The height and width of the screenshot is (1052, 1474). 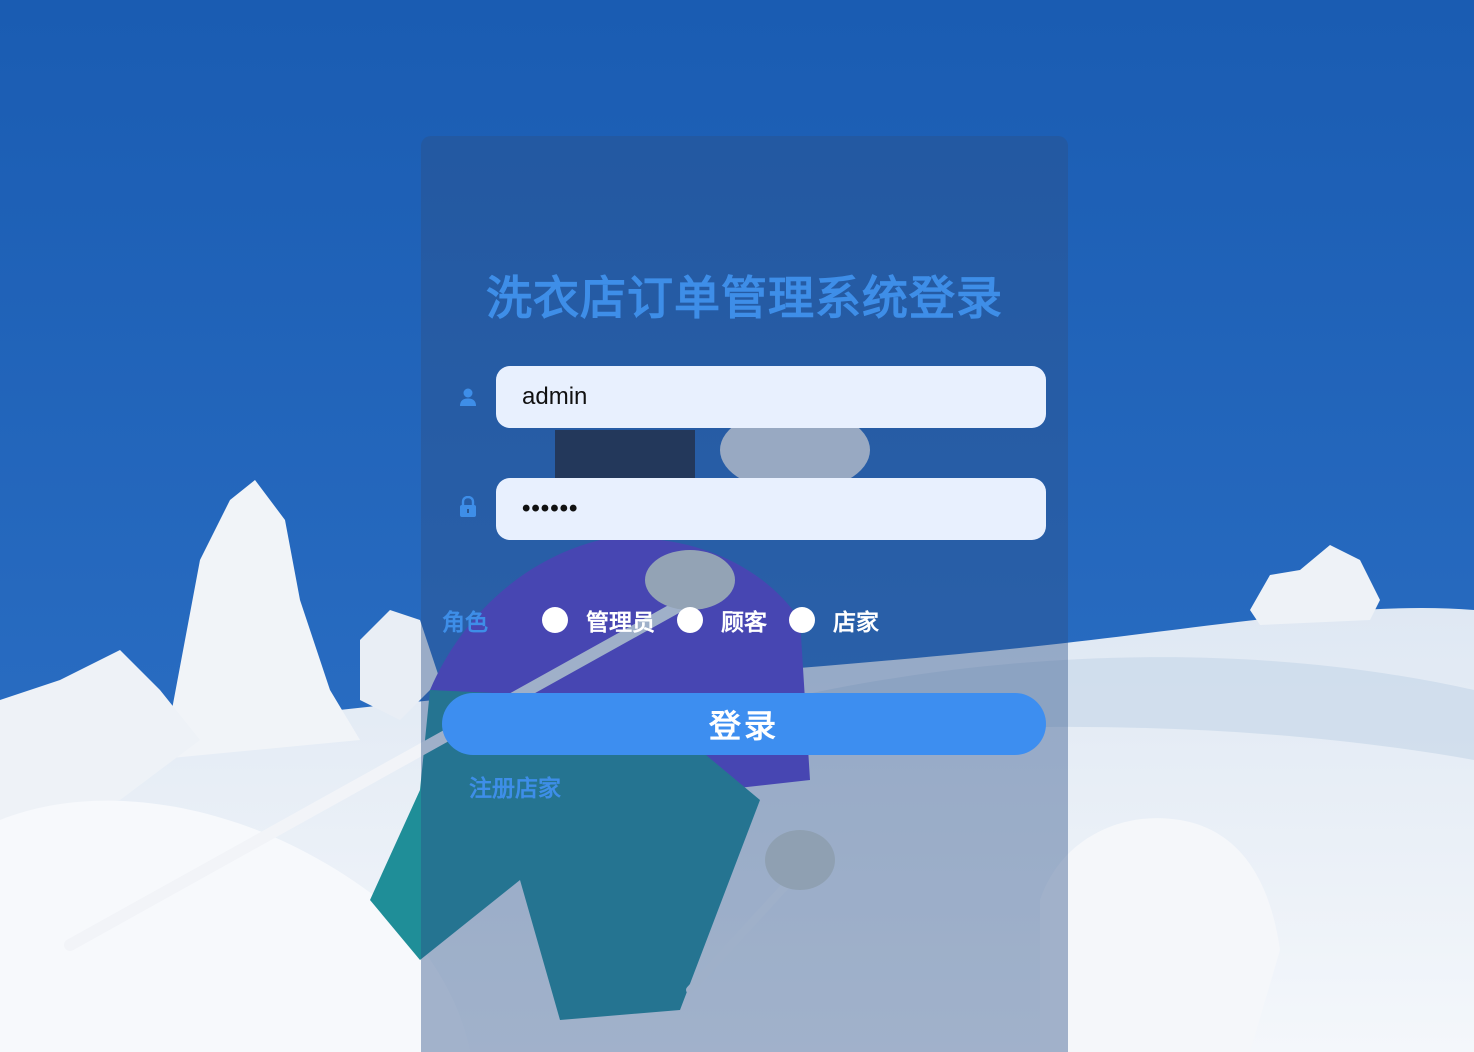 I want to click on role-option-admin: 管理员, so click(x=598, y=620).